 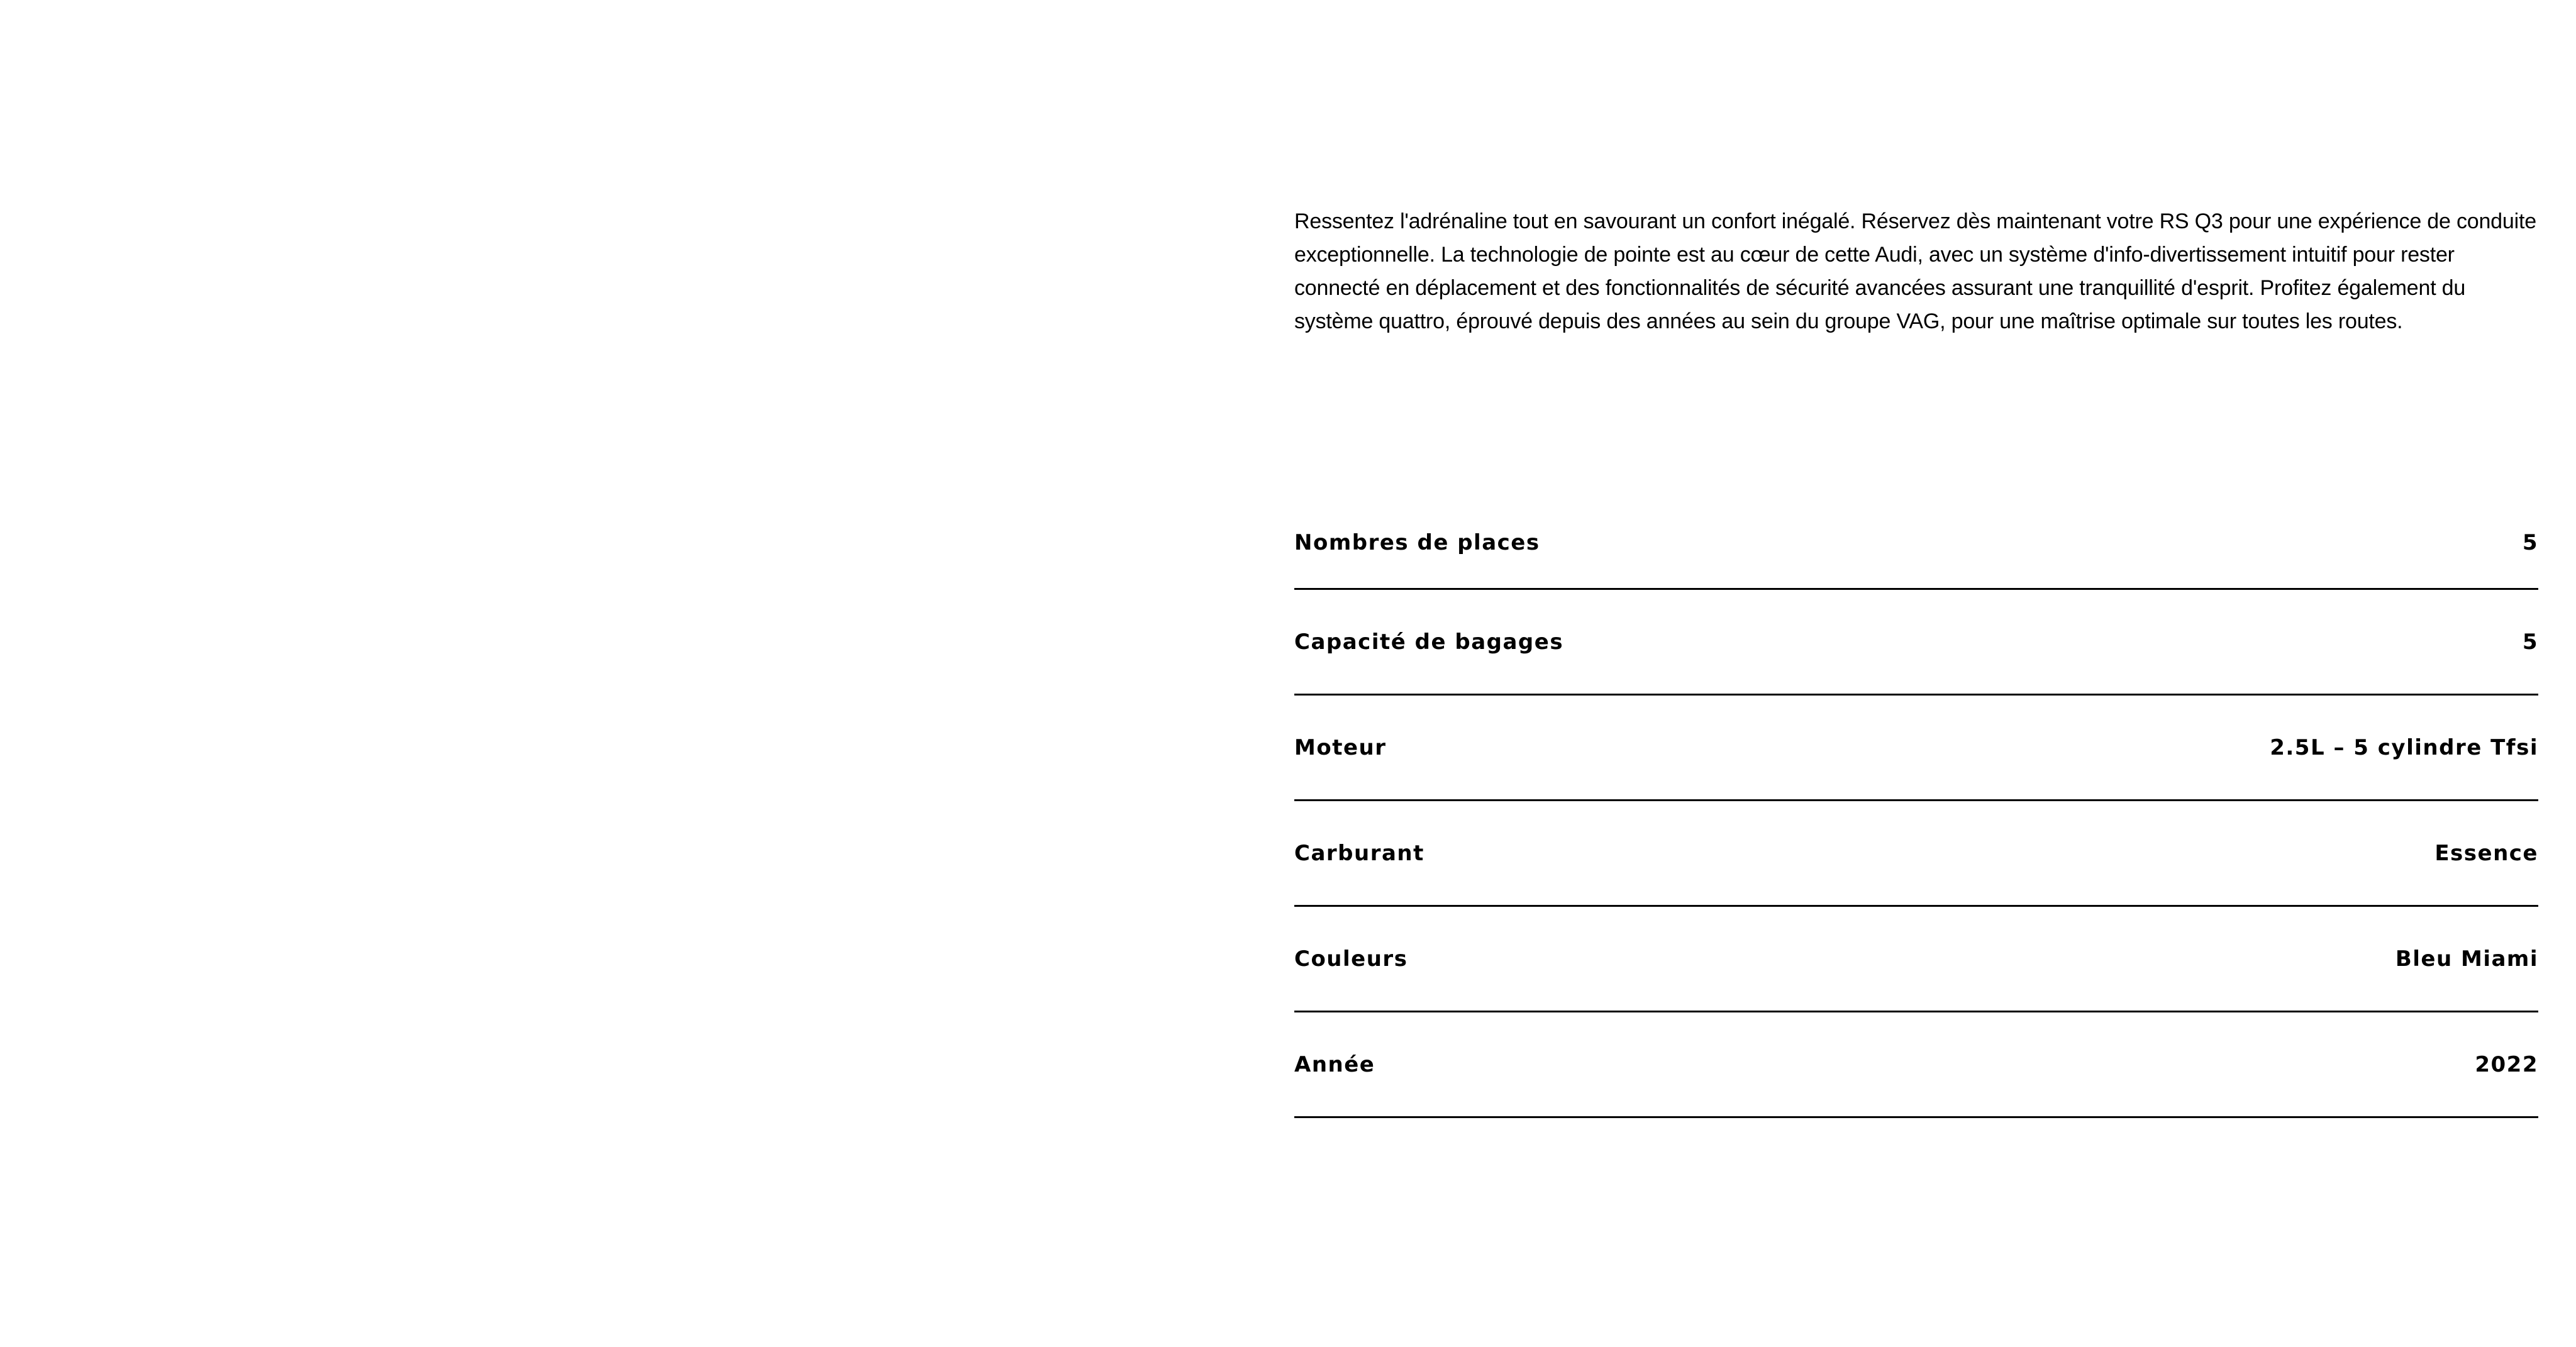 What do you see at coordinates (1916, 643) in the screenshot?
I see `spec-row-luggage: Capacité de bagages 5` at bounding box center [1916, 643].